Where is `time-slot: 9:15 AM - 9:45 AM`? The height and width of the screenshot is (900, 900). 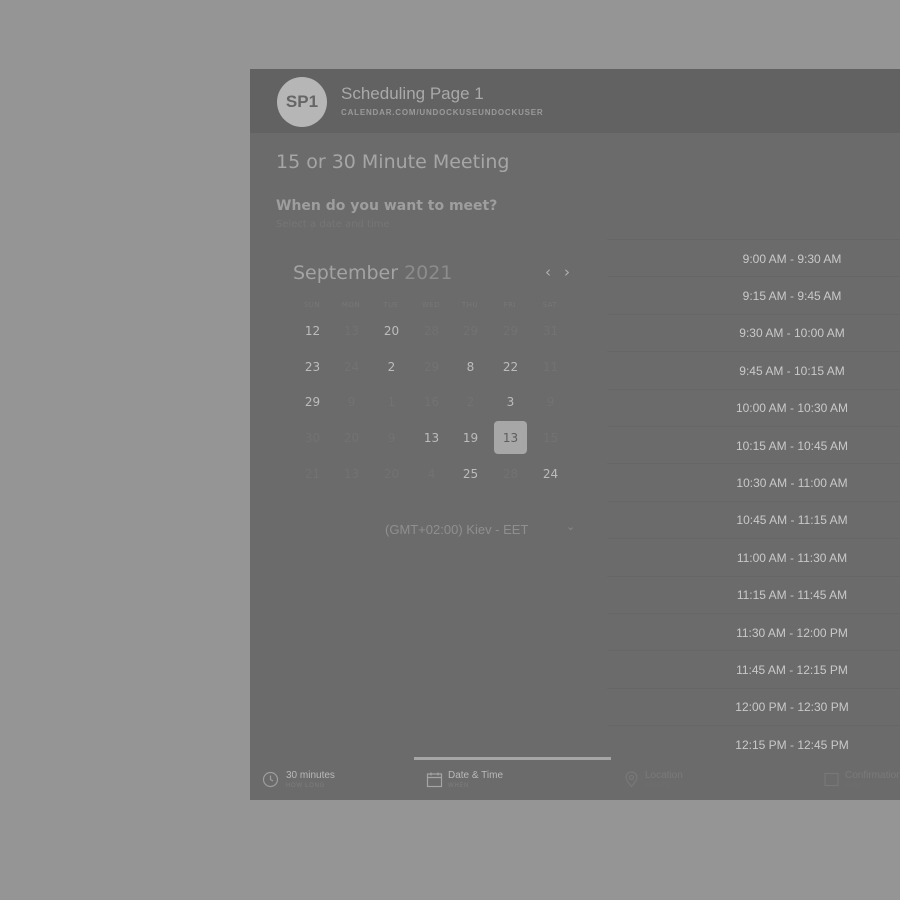
time-slot: 9:15 AM - 9:45 AM is located at coordinates (753, 295).